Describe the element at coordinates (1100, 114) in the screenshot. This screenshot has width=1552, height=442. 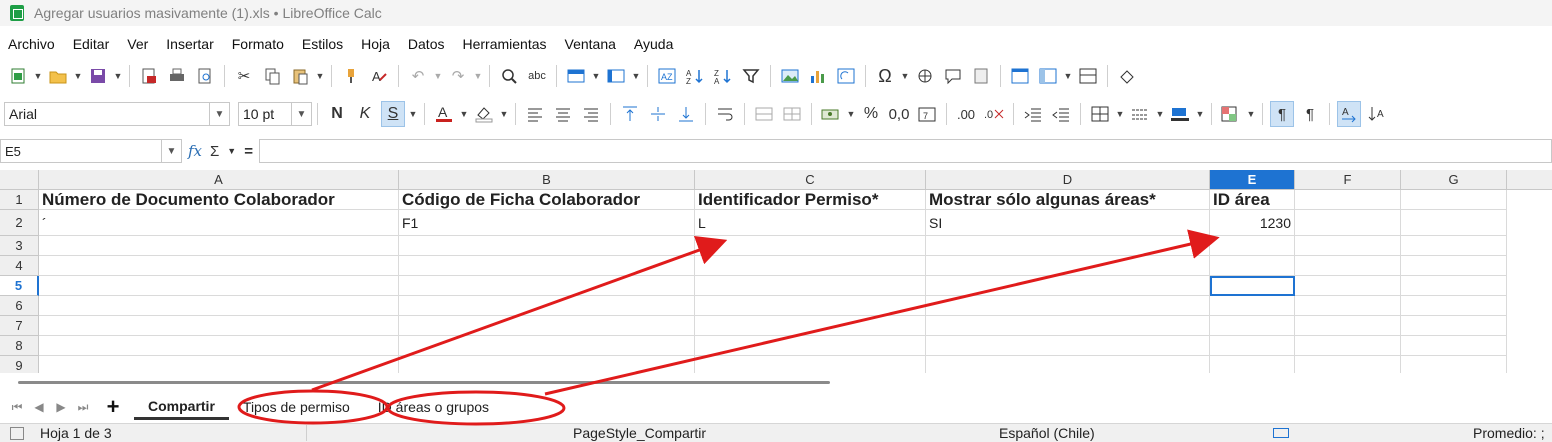
I see `borders-icon` at that location.